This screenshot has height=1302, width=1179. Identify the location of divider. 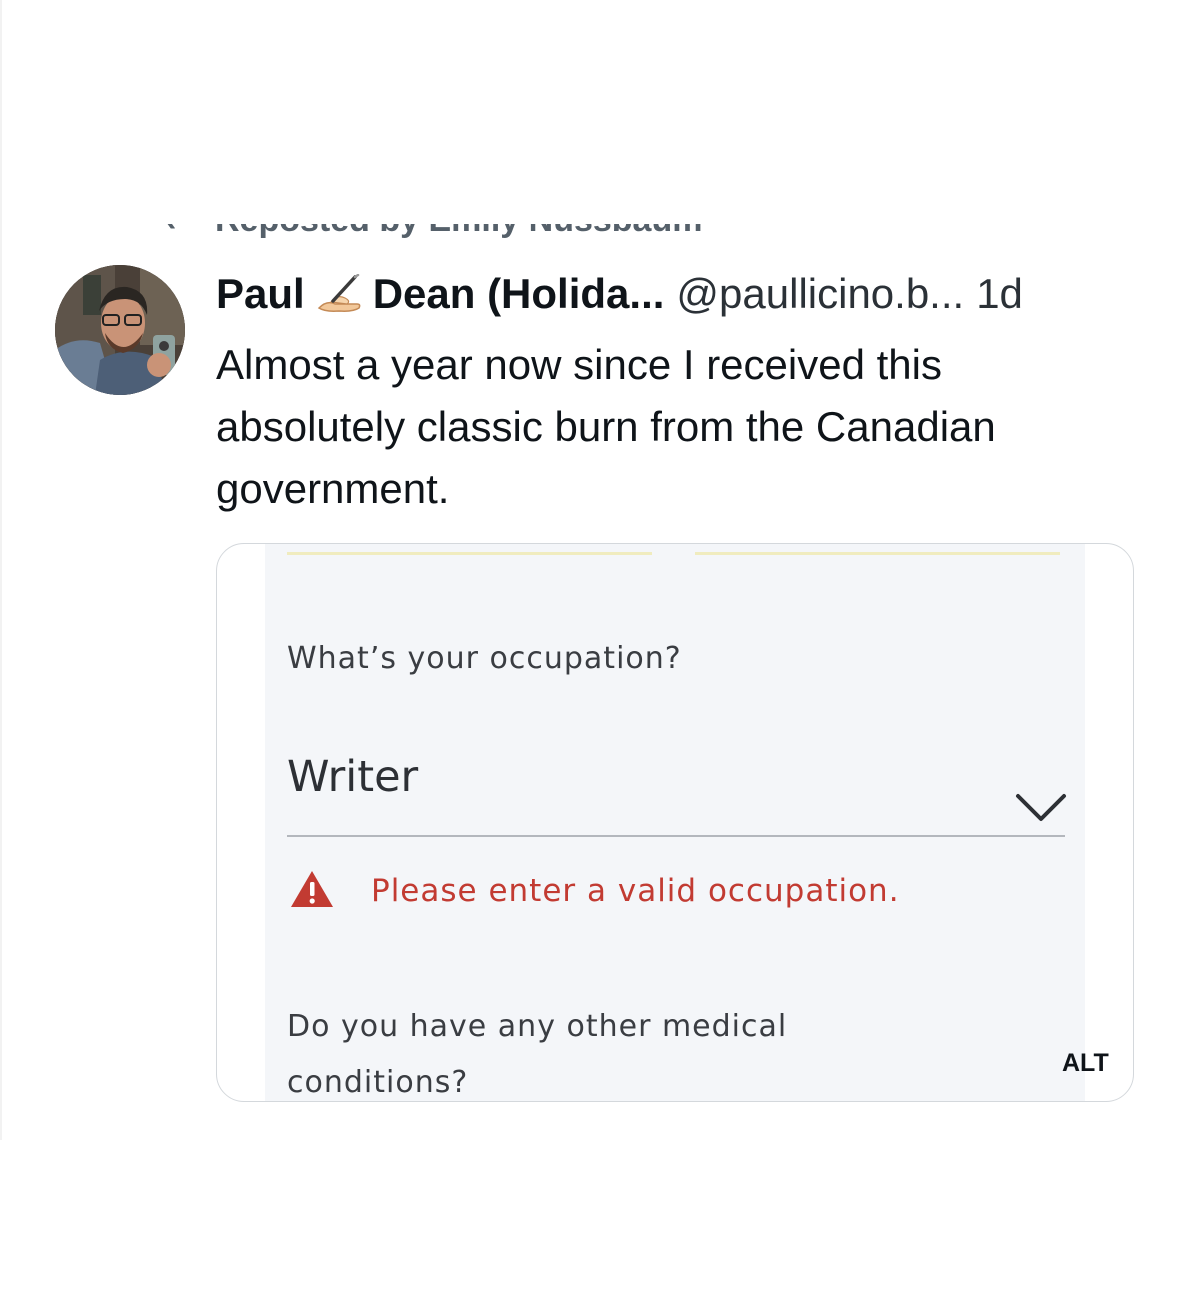
(1, 570).